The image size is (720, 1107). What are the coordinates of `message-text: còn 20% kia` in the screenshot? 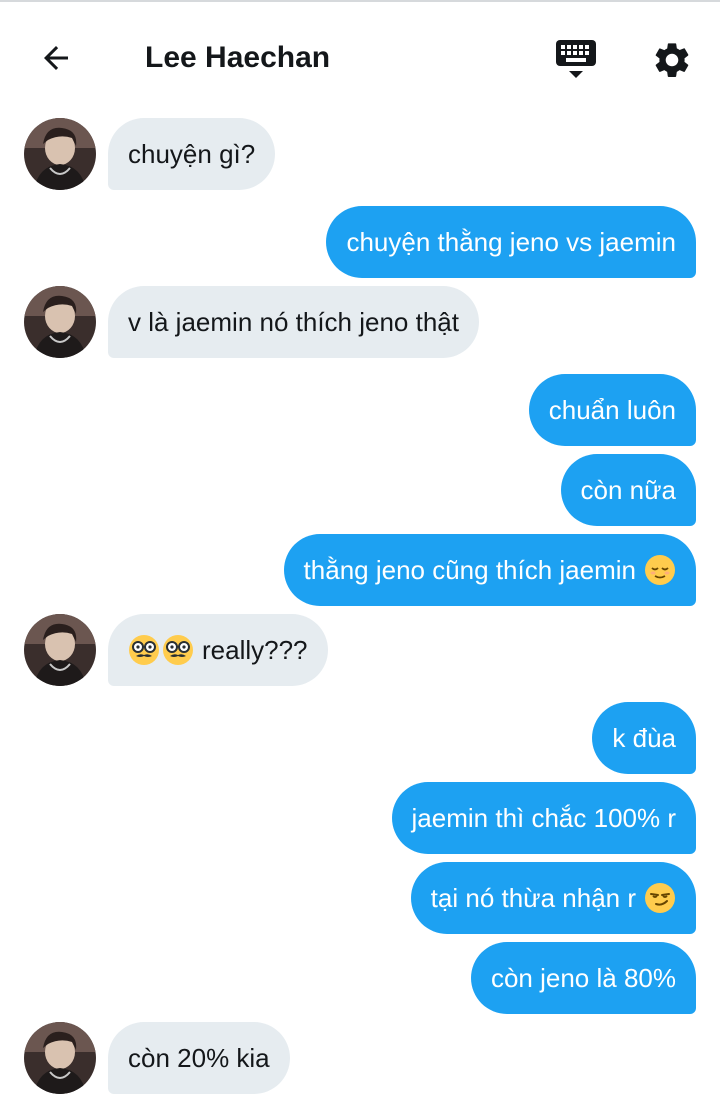 It's located at (199, 1058).